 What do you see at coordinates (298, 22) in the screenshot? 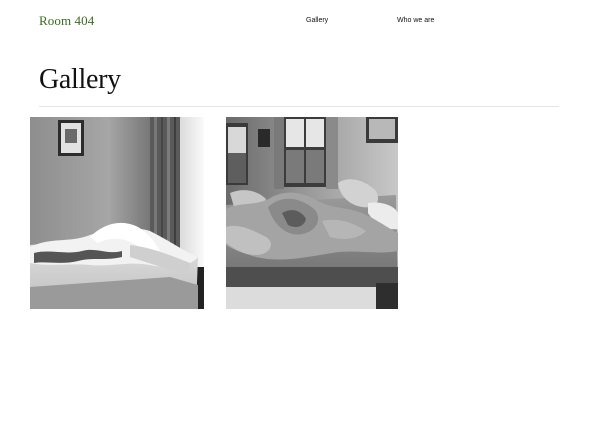
I see `site-header: Room 404 Gallery Who we are` at bounding box center [298, 22].